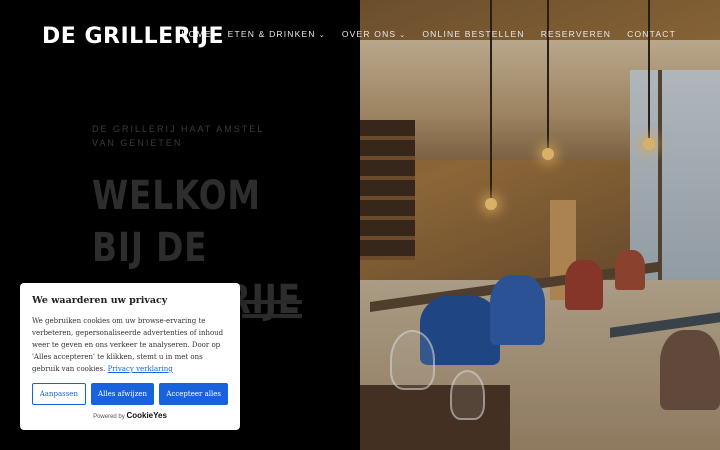 This screenshot has height=450, width=720. Describe the element at coordinates (122, 394) in the screenshot. I see `reject-all-button: Alles afwijzen` at that location.